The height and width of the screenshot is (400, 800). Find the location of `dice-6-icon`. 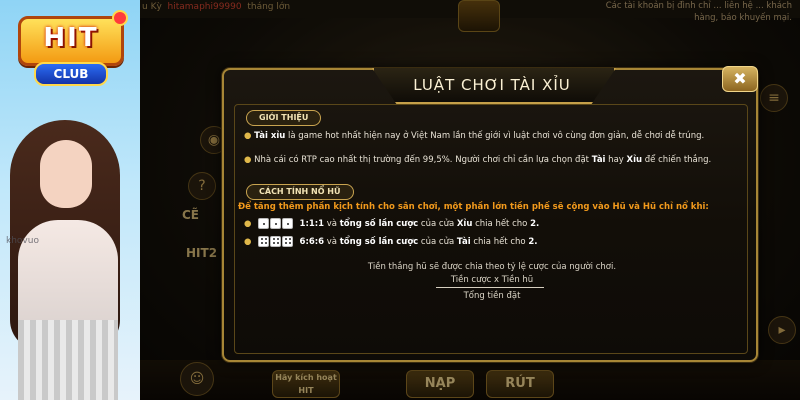

dice-6-icon is located at coordinates (277, 241).